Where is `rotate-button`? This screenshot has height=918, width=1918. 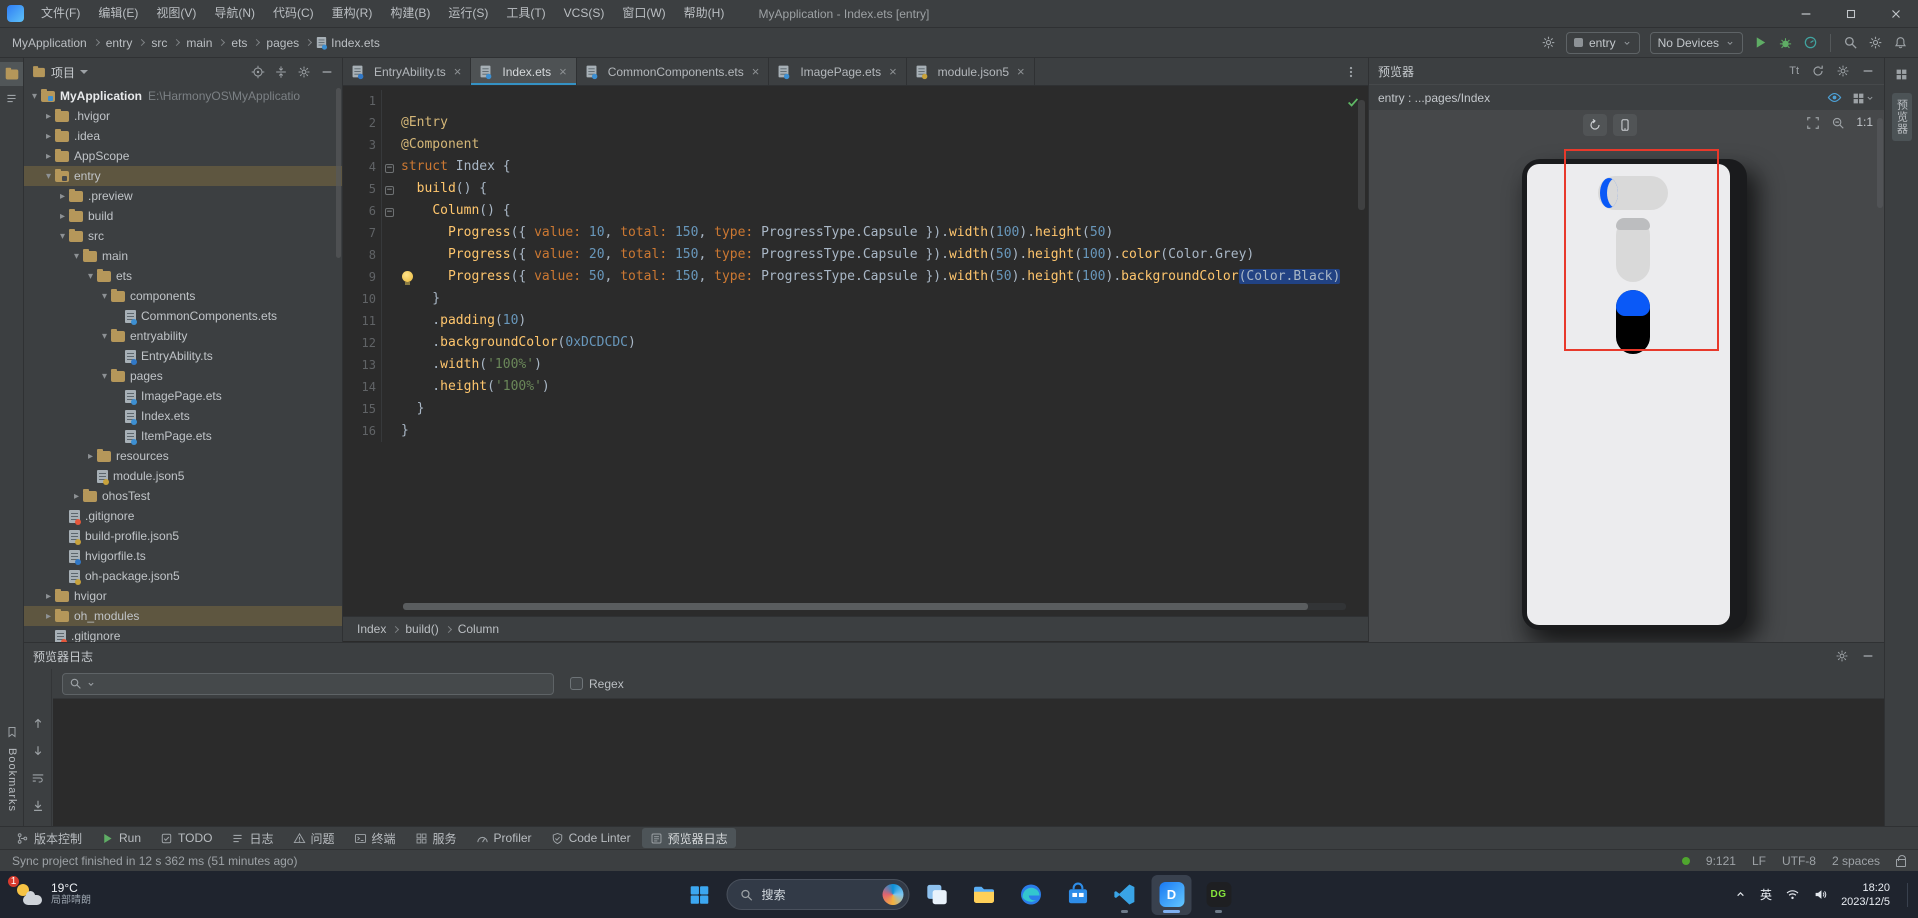
rotate-button is located at coordinates (1595, 125).